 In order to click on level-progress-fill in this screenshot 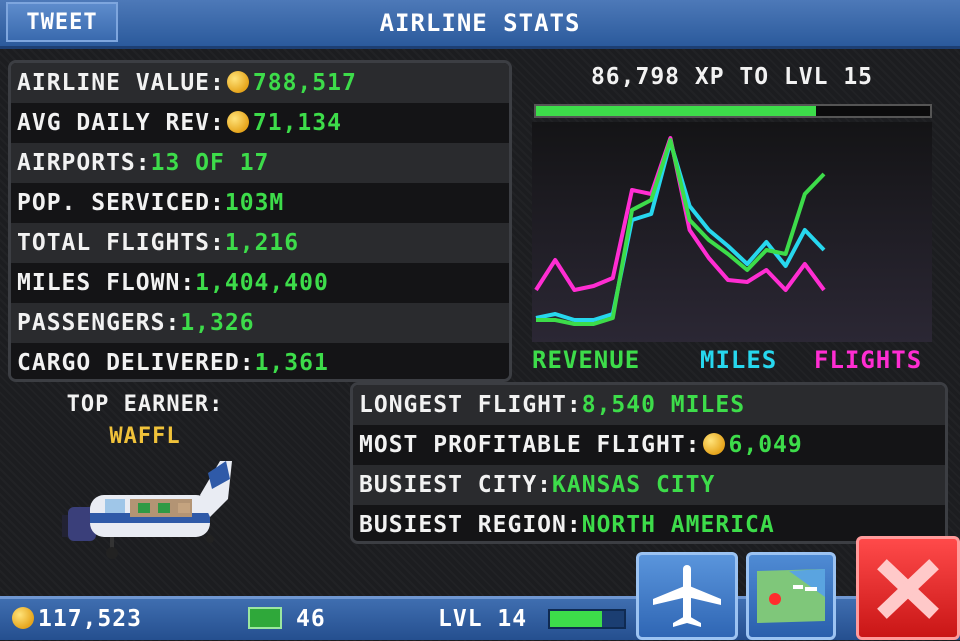, I will do `click(576, 619)`.